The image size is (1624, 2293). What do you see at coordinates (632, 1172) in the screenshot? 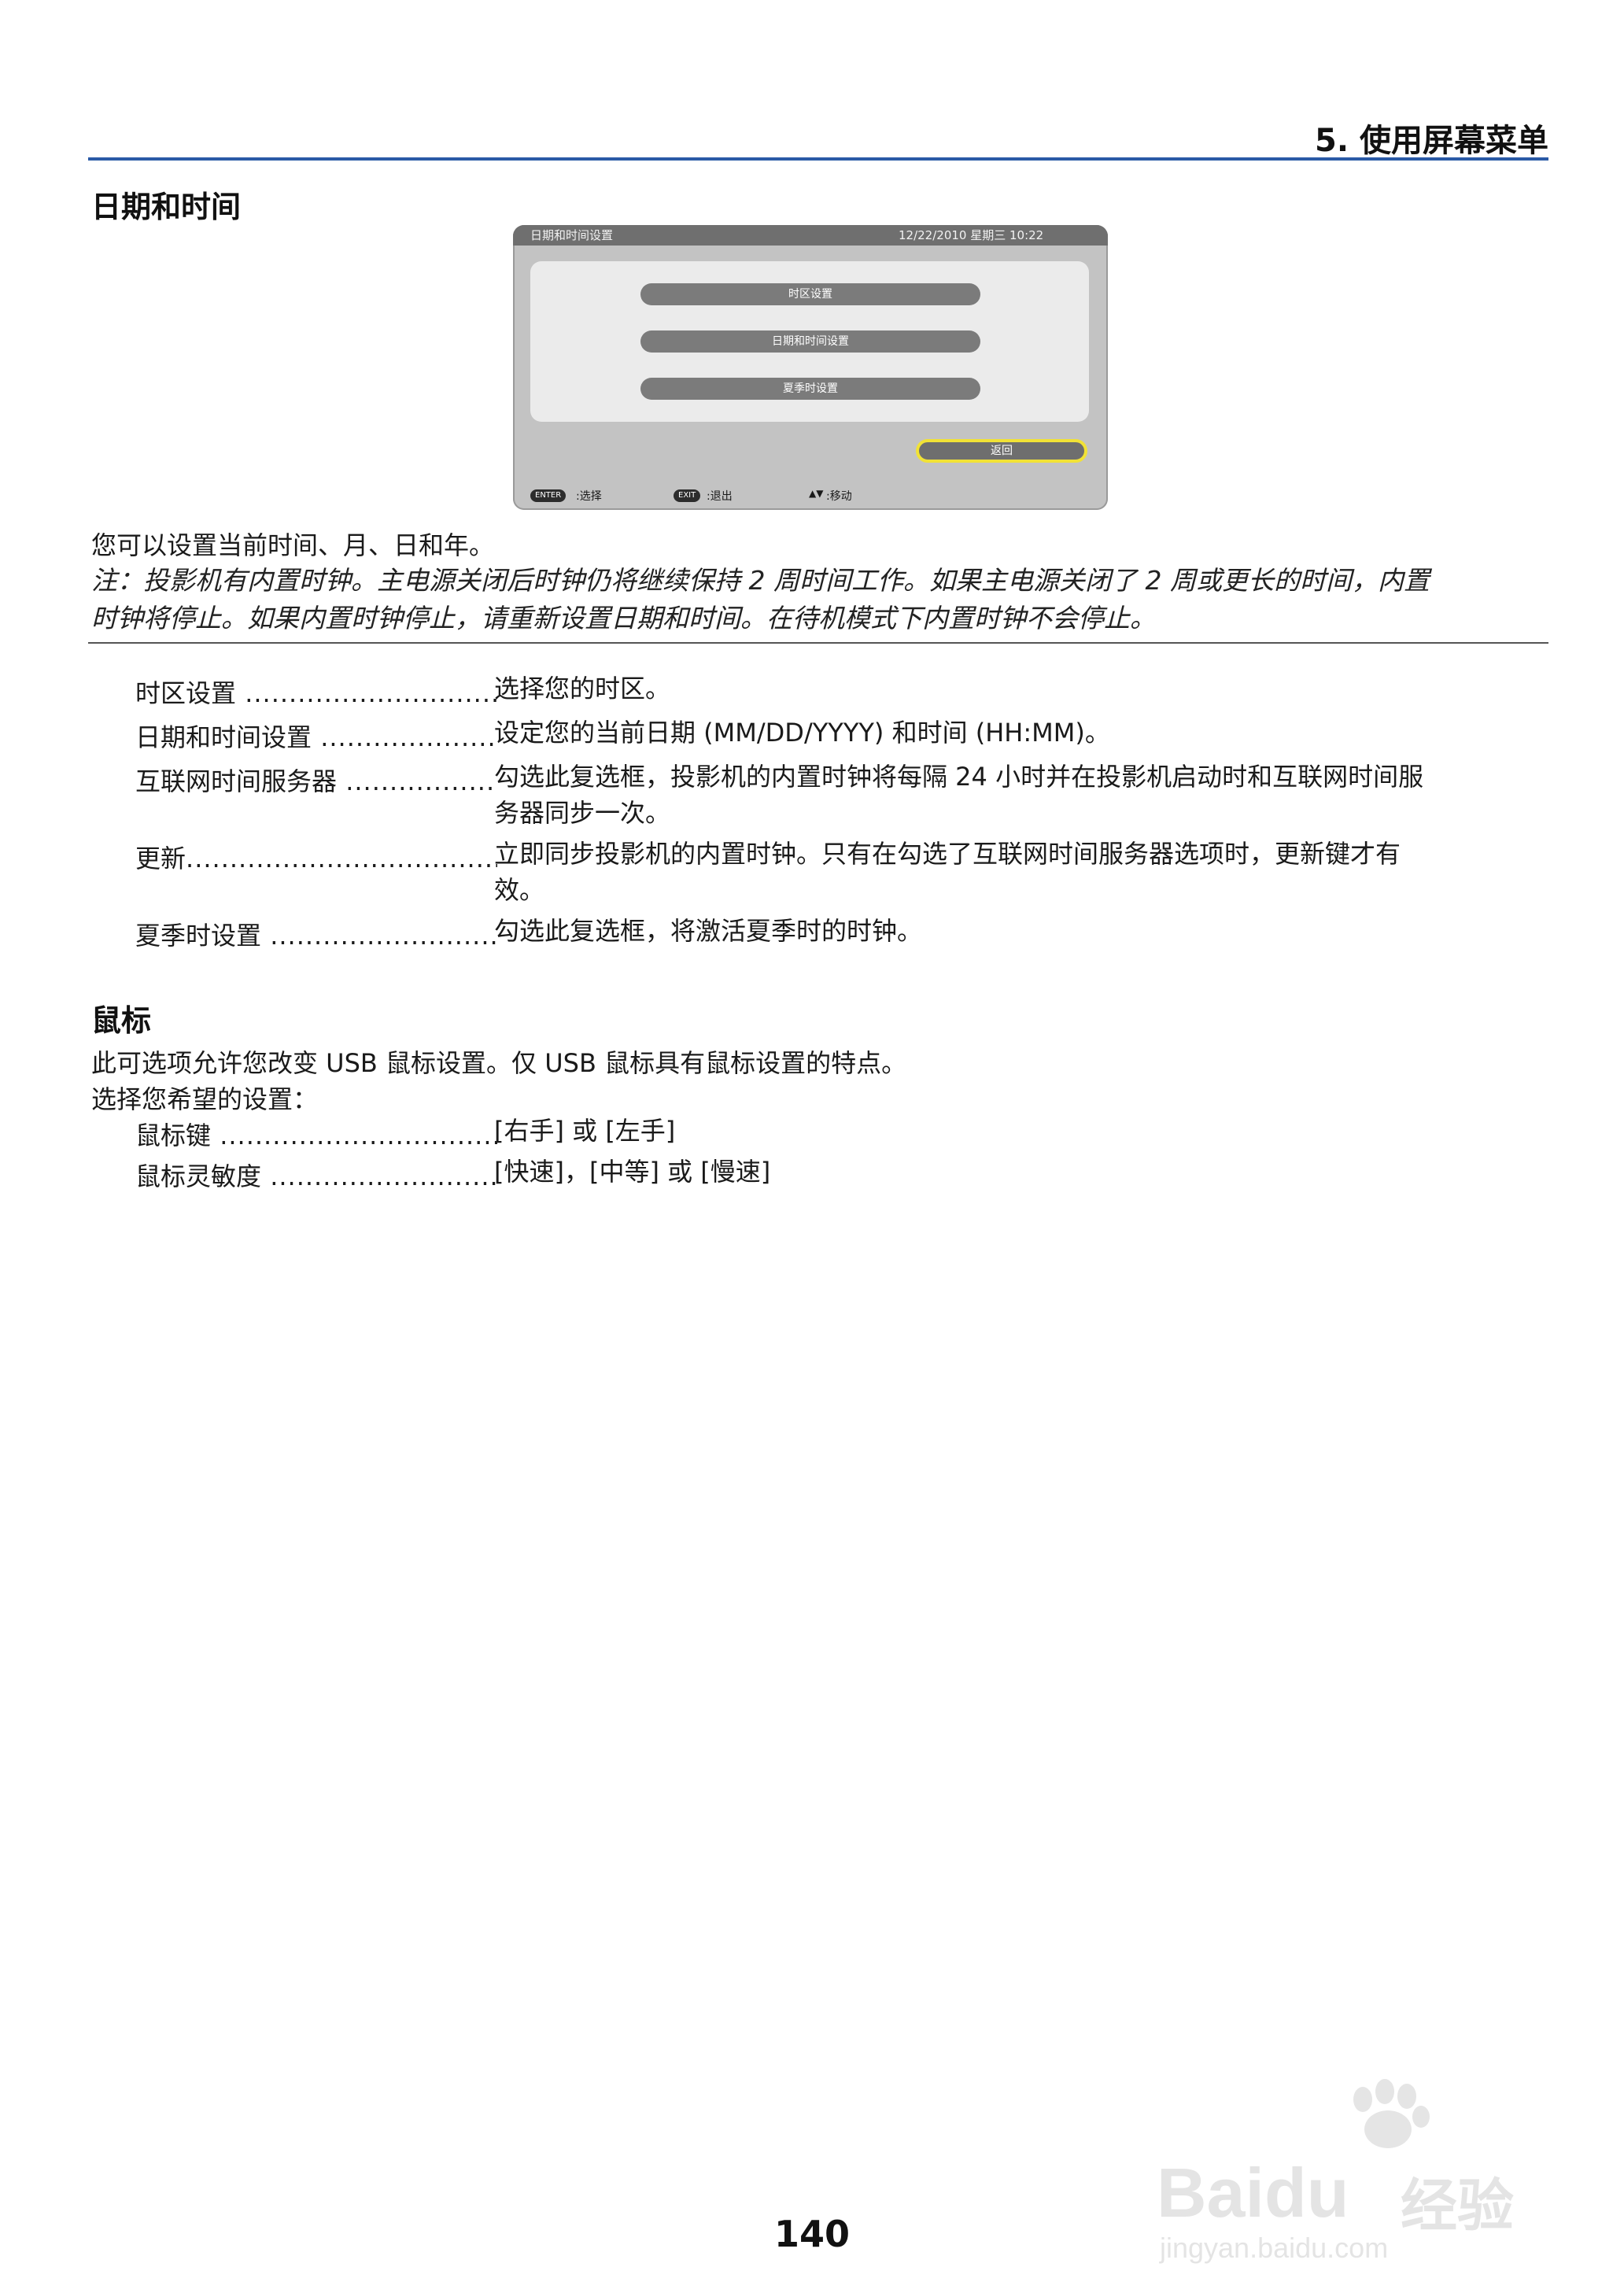
I see `list-item-desc: [快速]，[中等] 或 [慢速]` at bounding box center [632, 1172].